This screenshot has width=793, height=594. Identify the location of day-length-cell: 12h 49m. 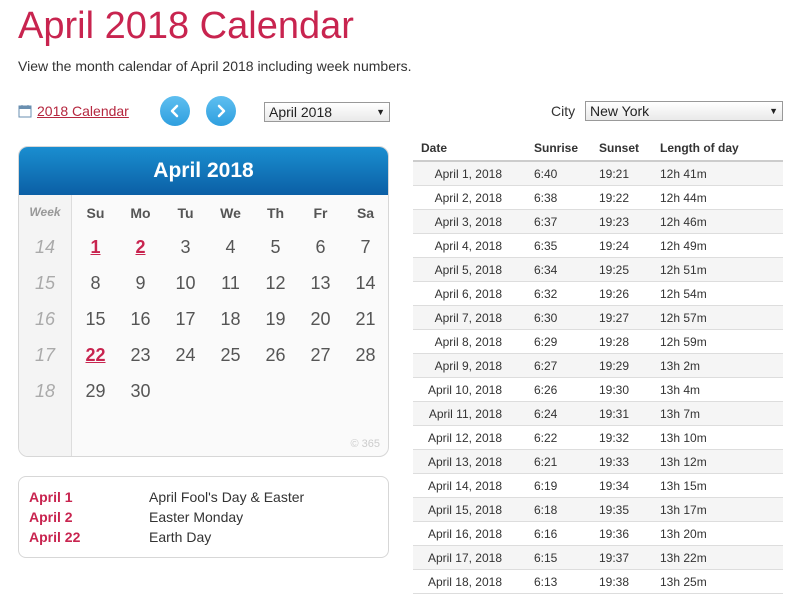
(717, 245).